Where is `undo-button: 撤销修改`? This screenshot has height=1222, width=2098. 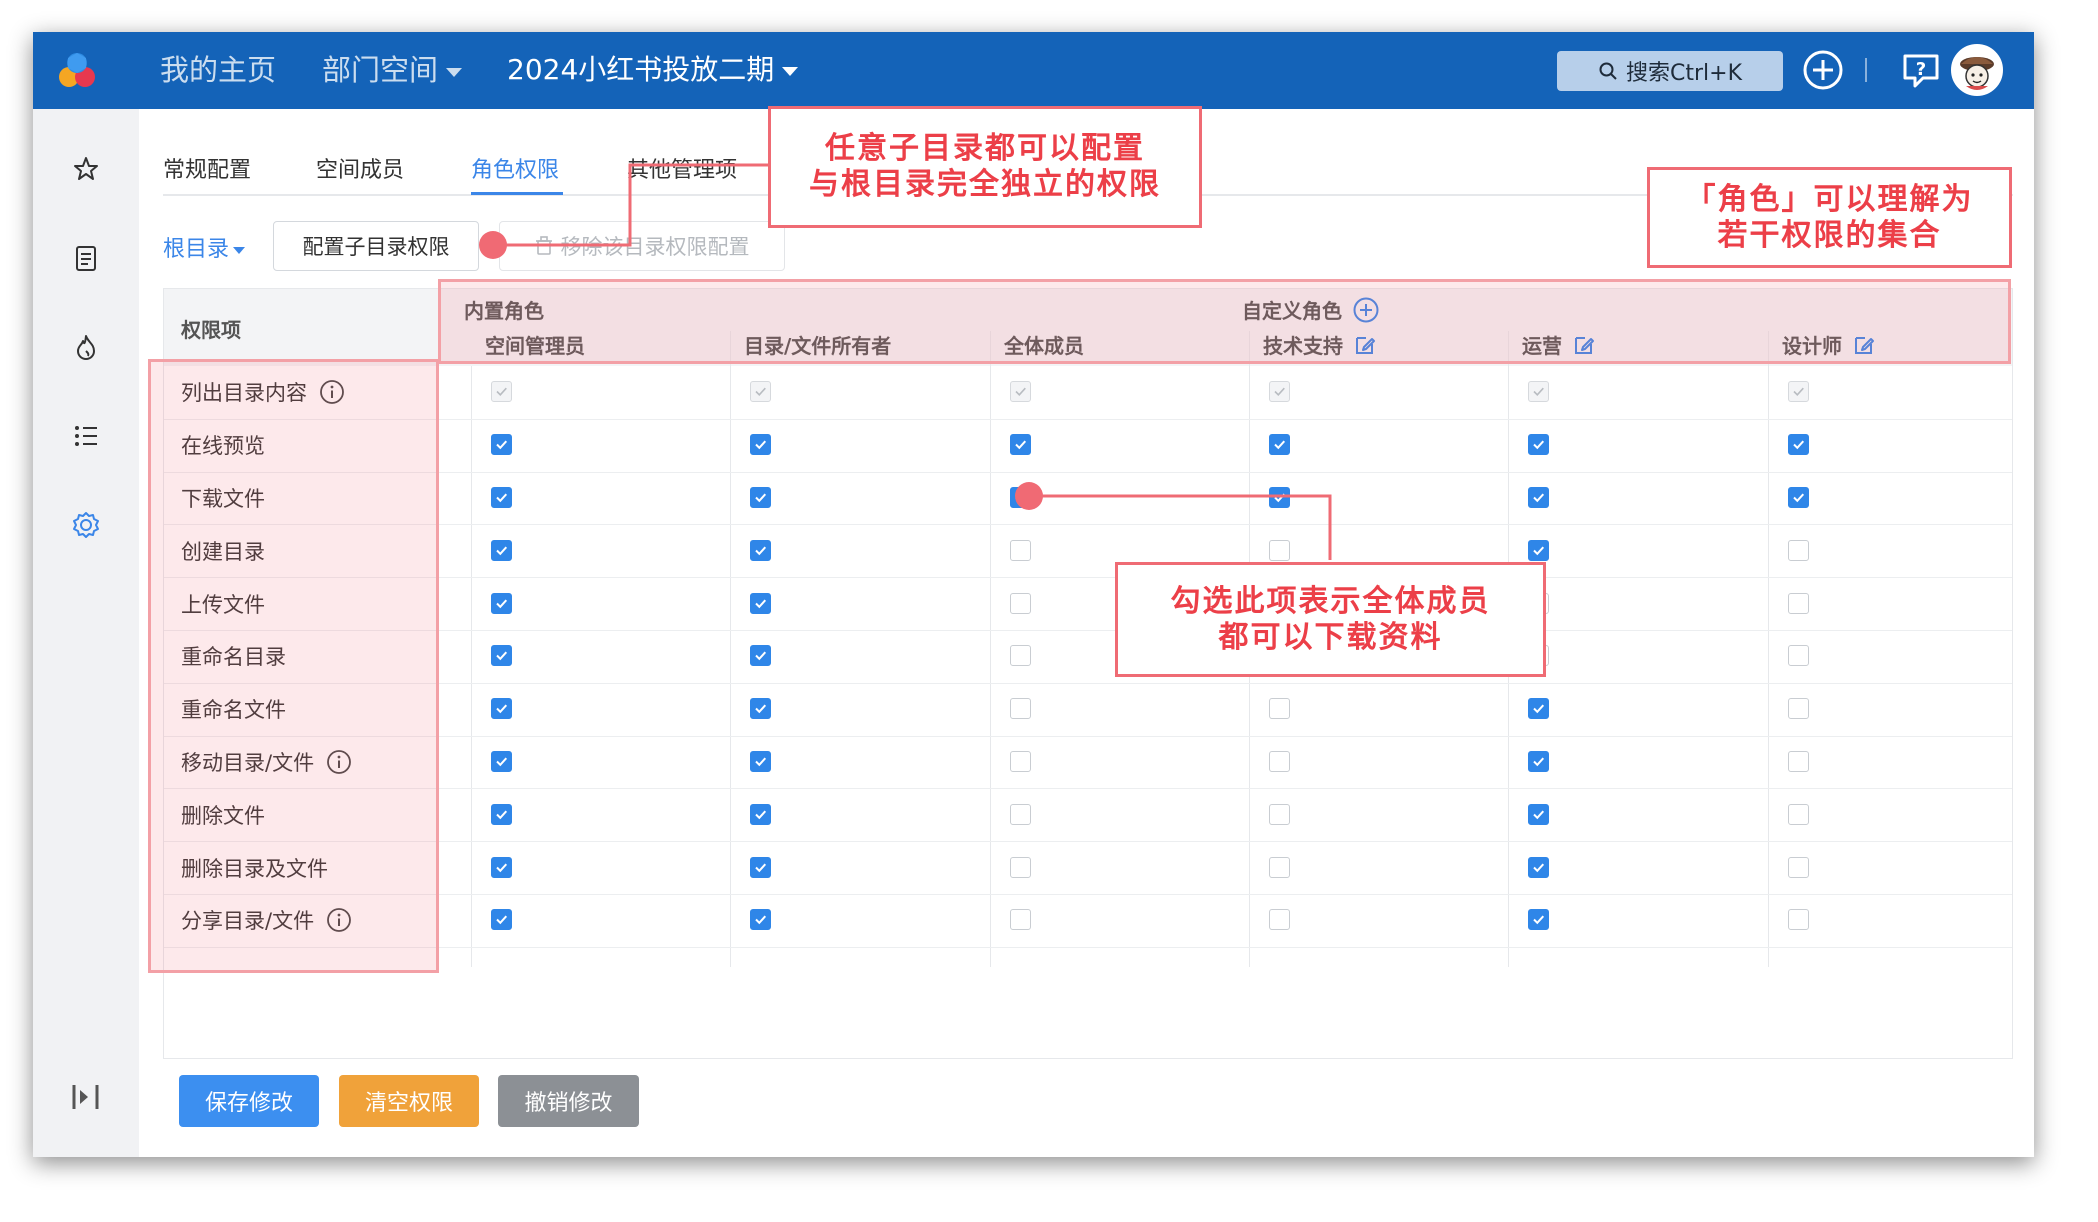 undo-button: 撤销修改 is located at coordinates (568, 1101).